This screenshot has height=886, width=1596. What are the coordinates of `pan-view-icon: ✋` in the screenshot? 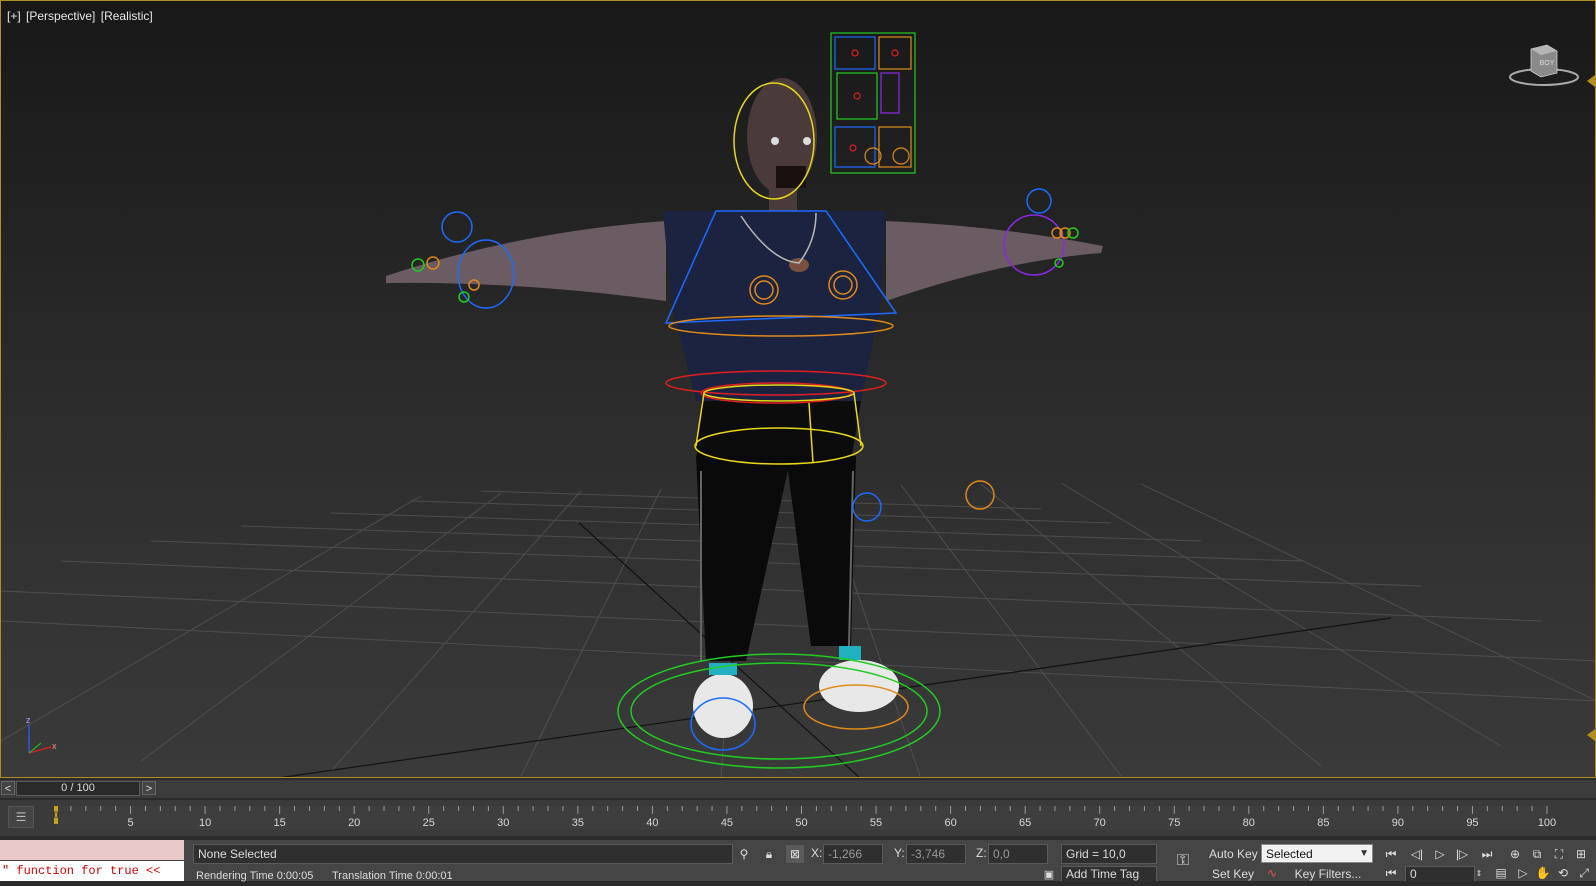 It's located at (1543, 873).